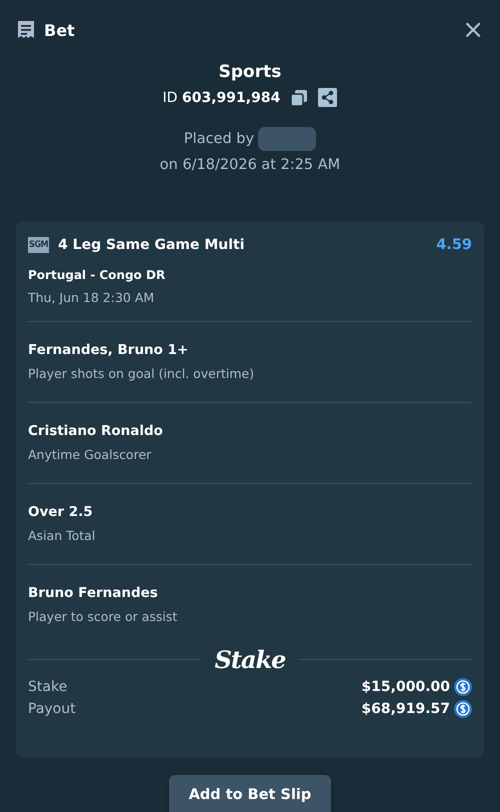 This screenshot has width=500, height=812. What do you see at coordinates (52, 709) in the screenshot?
I see `amount-label: Payout` at bounding box center [52, 709].